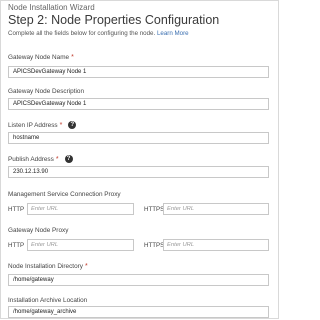  Describe the element at coordinates (16, 245) in the screenshot. I see `gateway-proxy-http-label: HTTP` at that location.